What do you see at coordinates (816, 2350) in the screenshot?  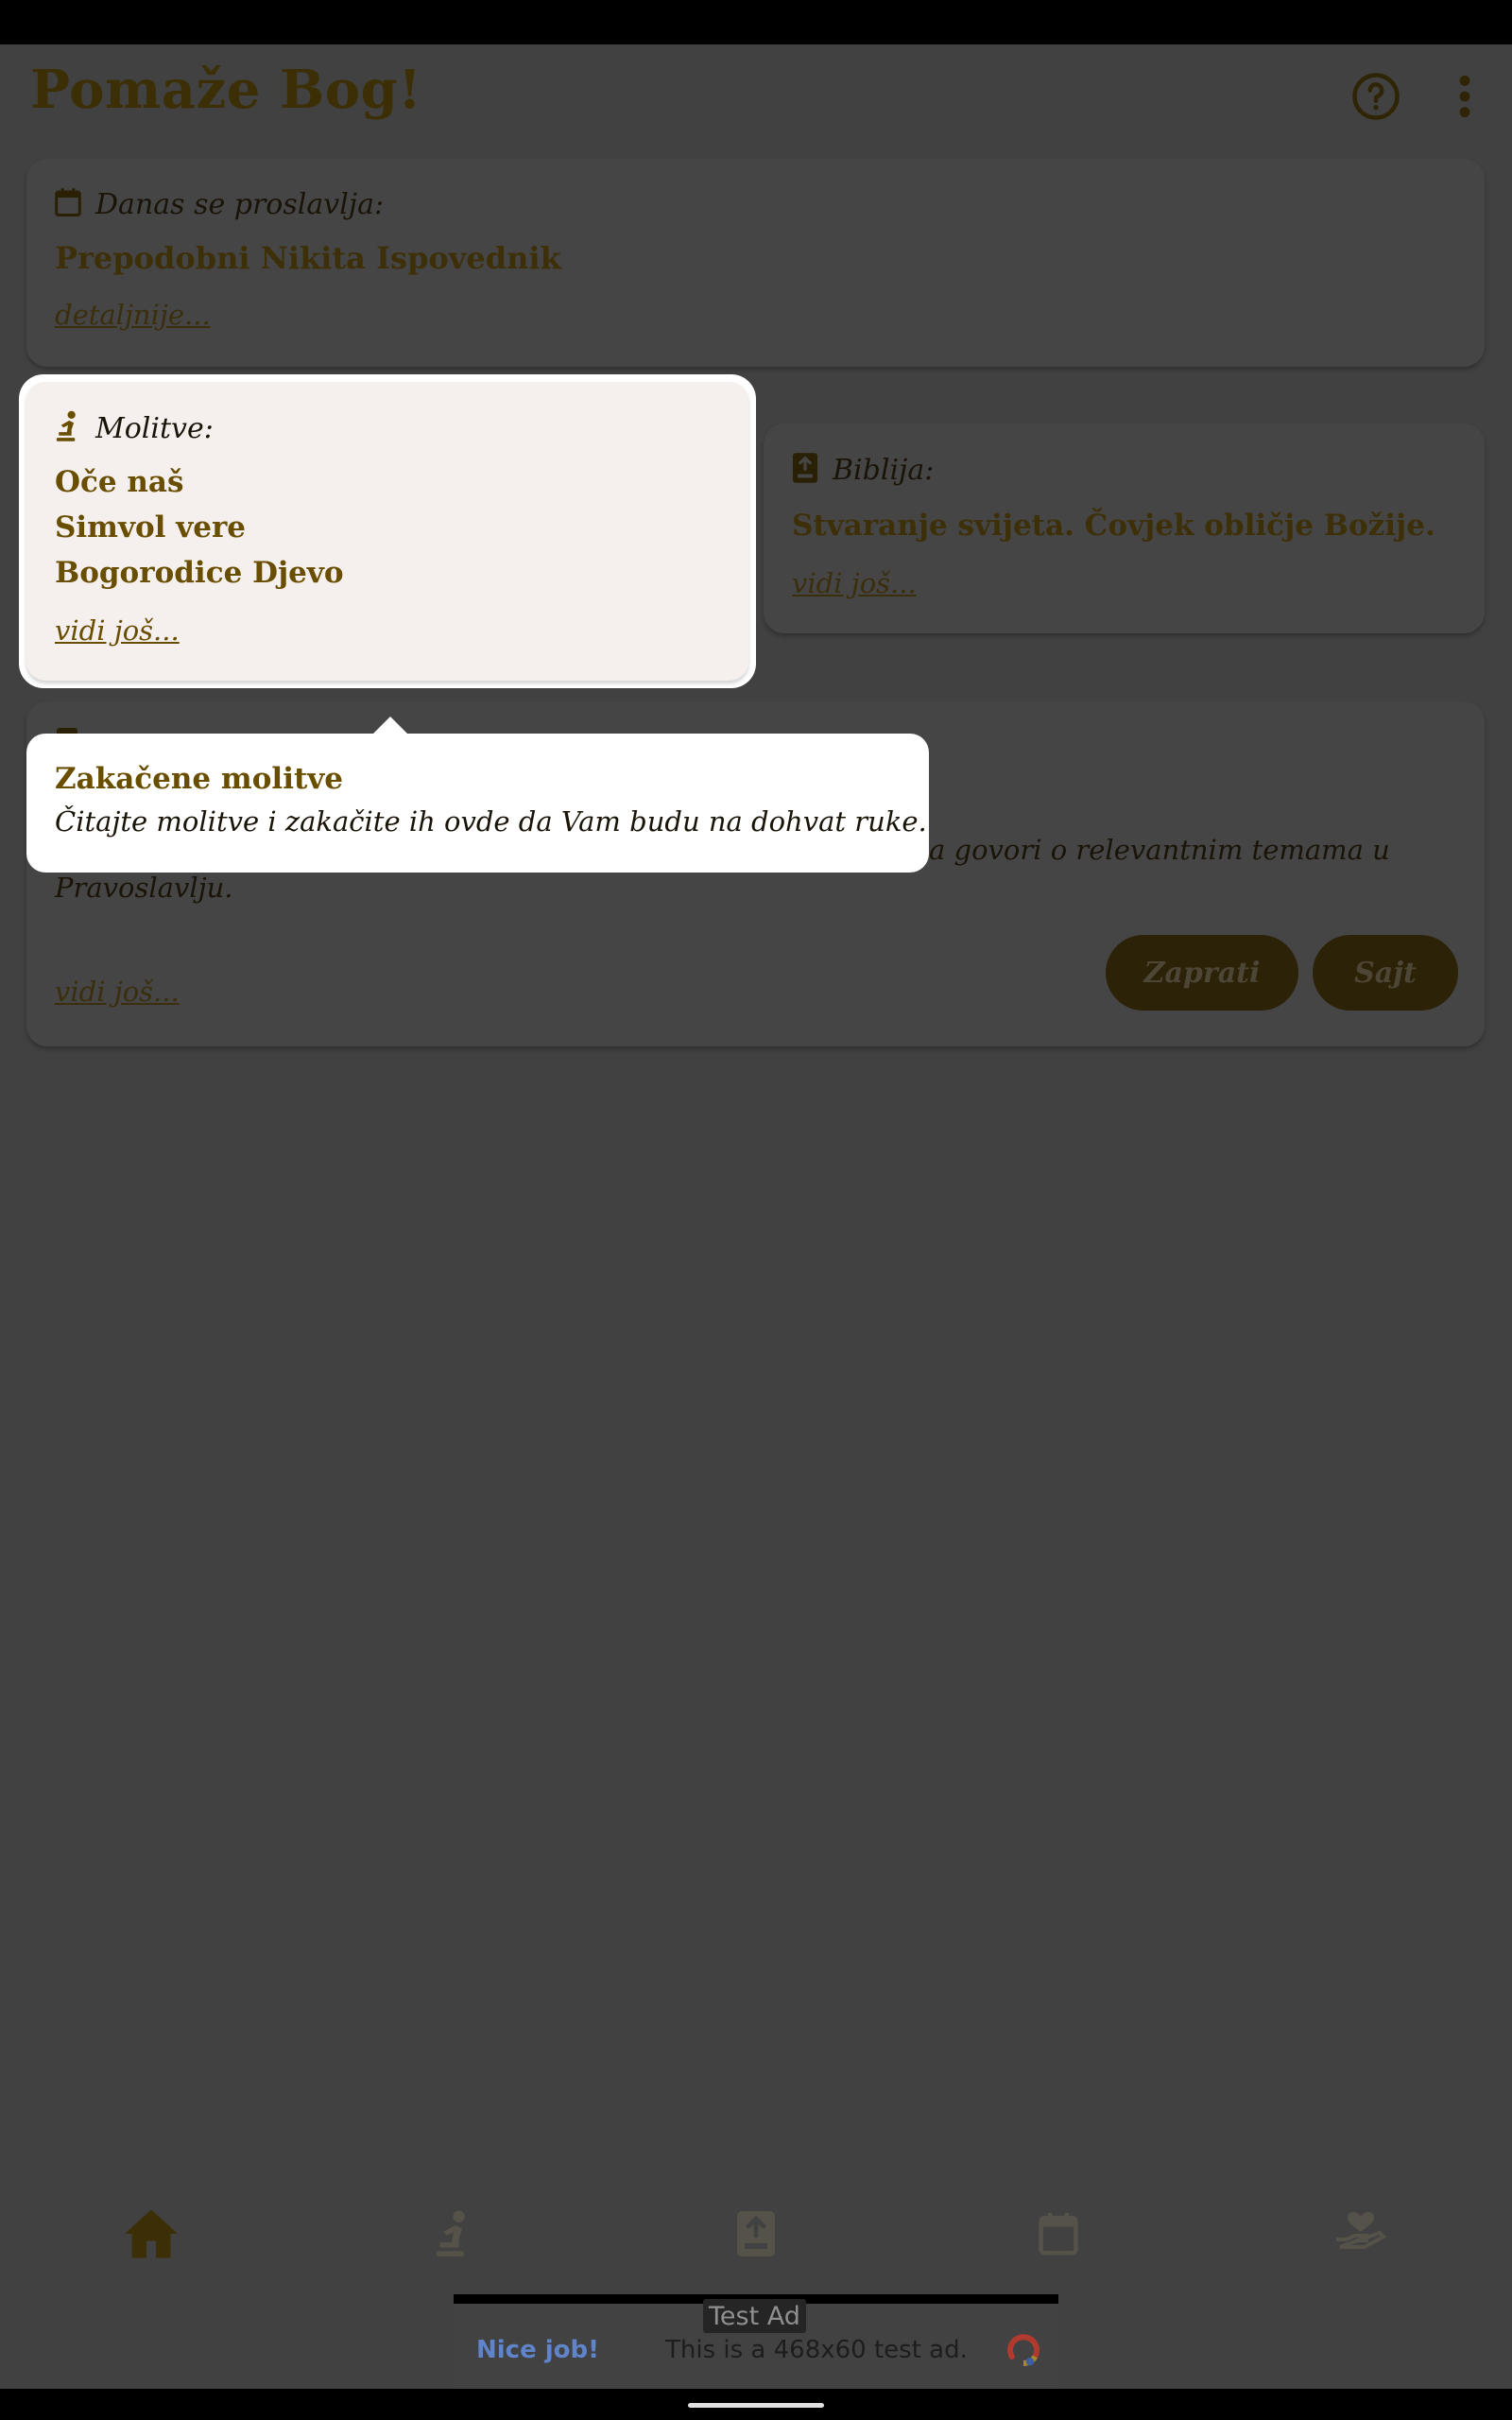 I see `ad-text: This is a 468x60 test ad.` at bounding box center [816, 2350].